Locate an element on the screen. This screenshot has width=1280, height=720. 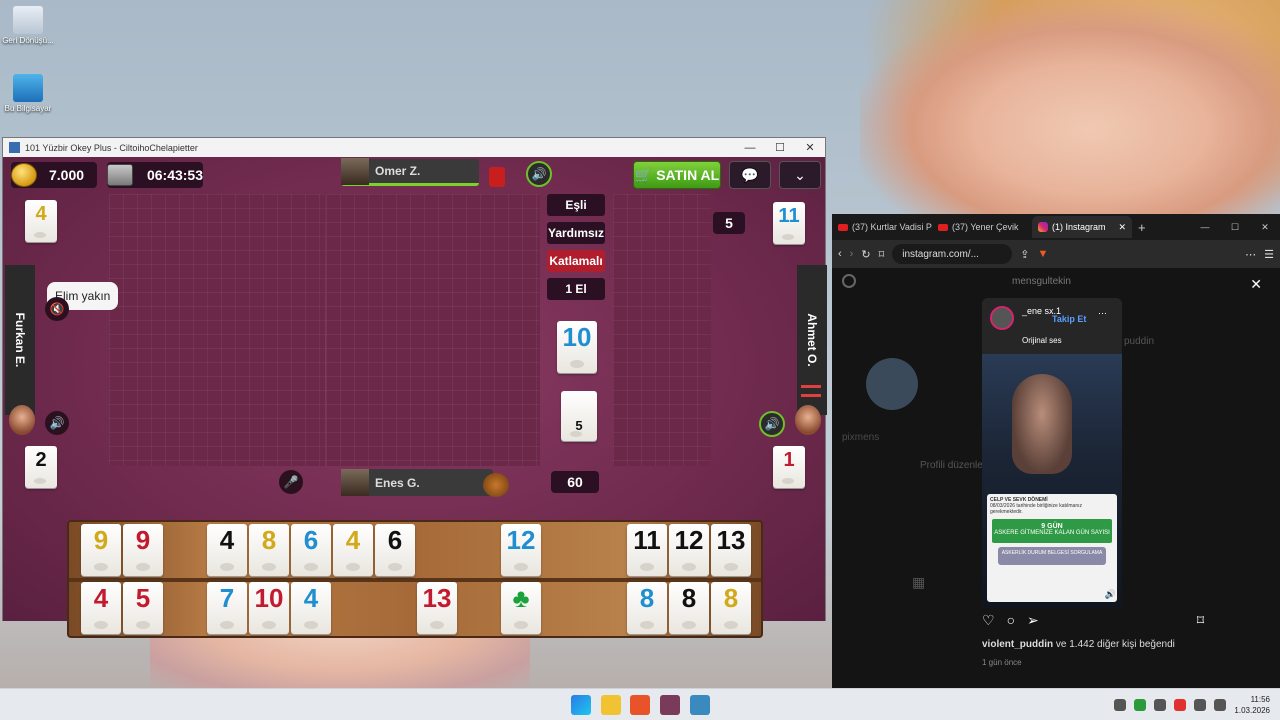
follow-button: Takip Et is located at coordinates (1069, 319).